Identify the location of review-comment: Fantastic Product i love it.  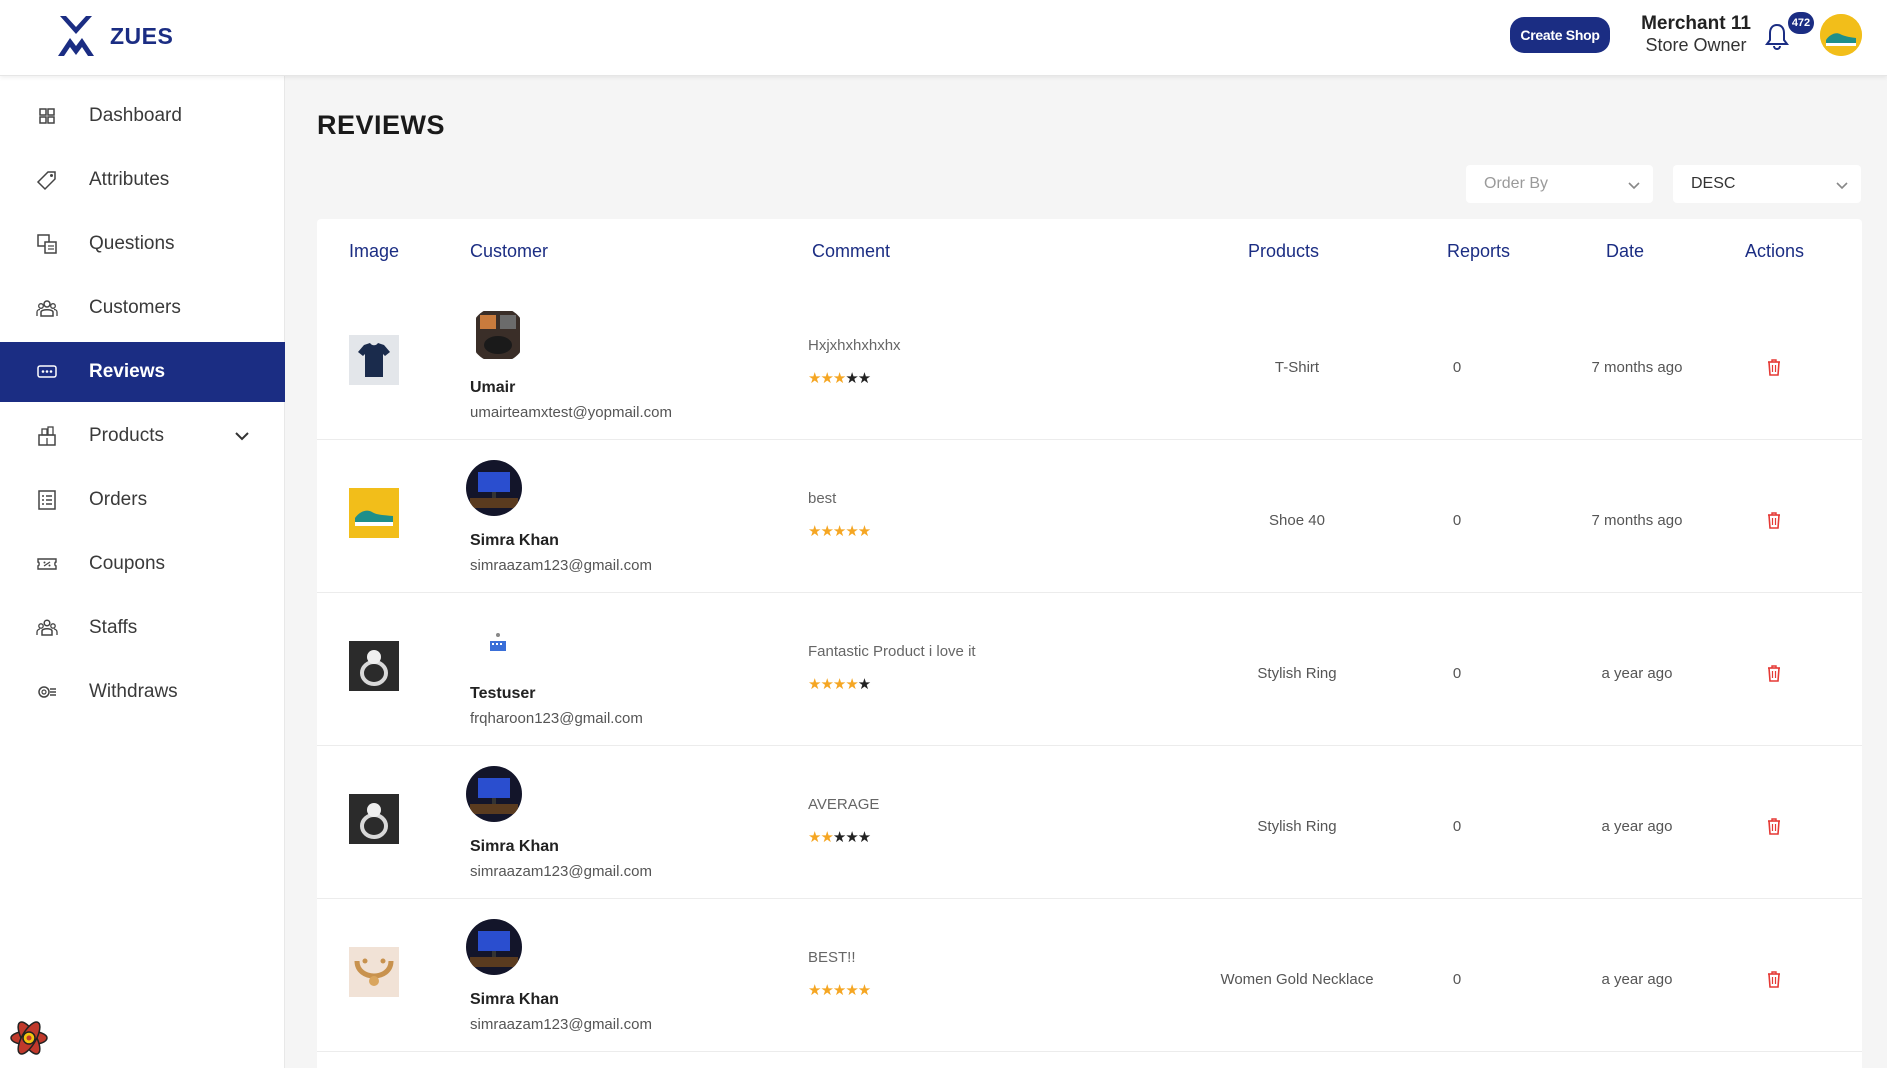
(892, 651).